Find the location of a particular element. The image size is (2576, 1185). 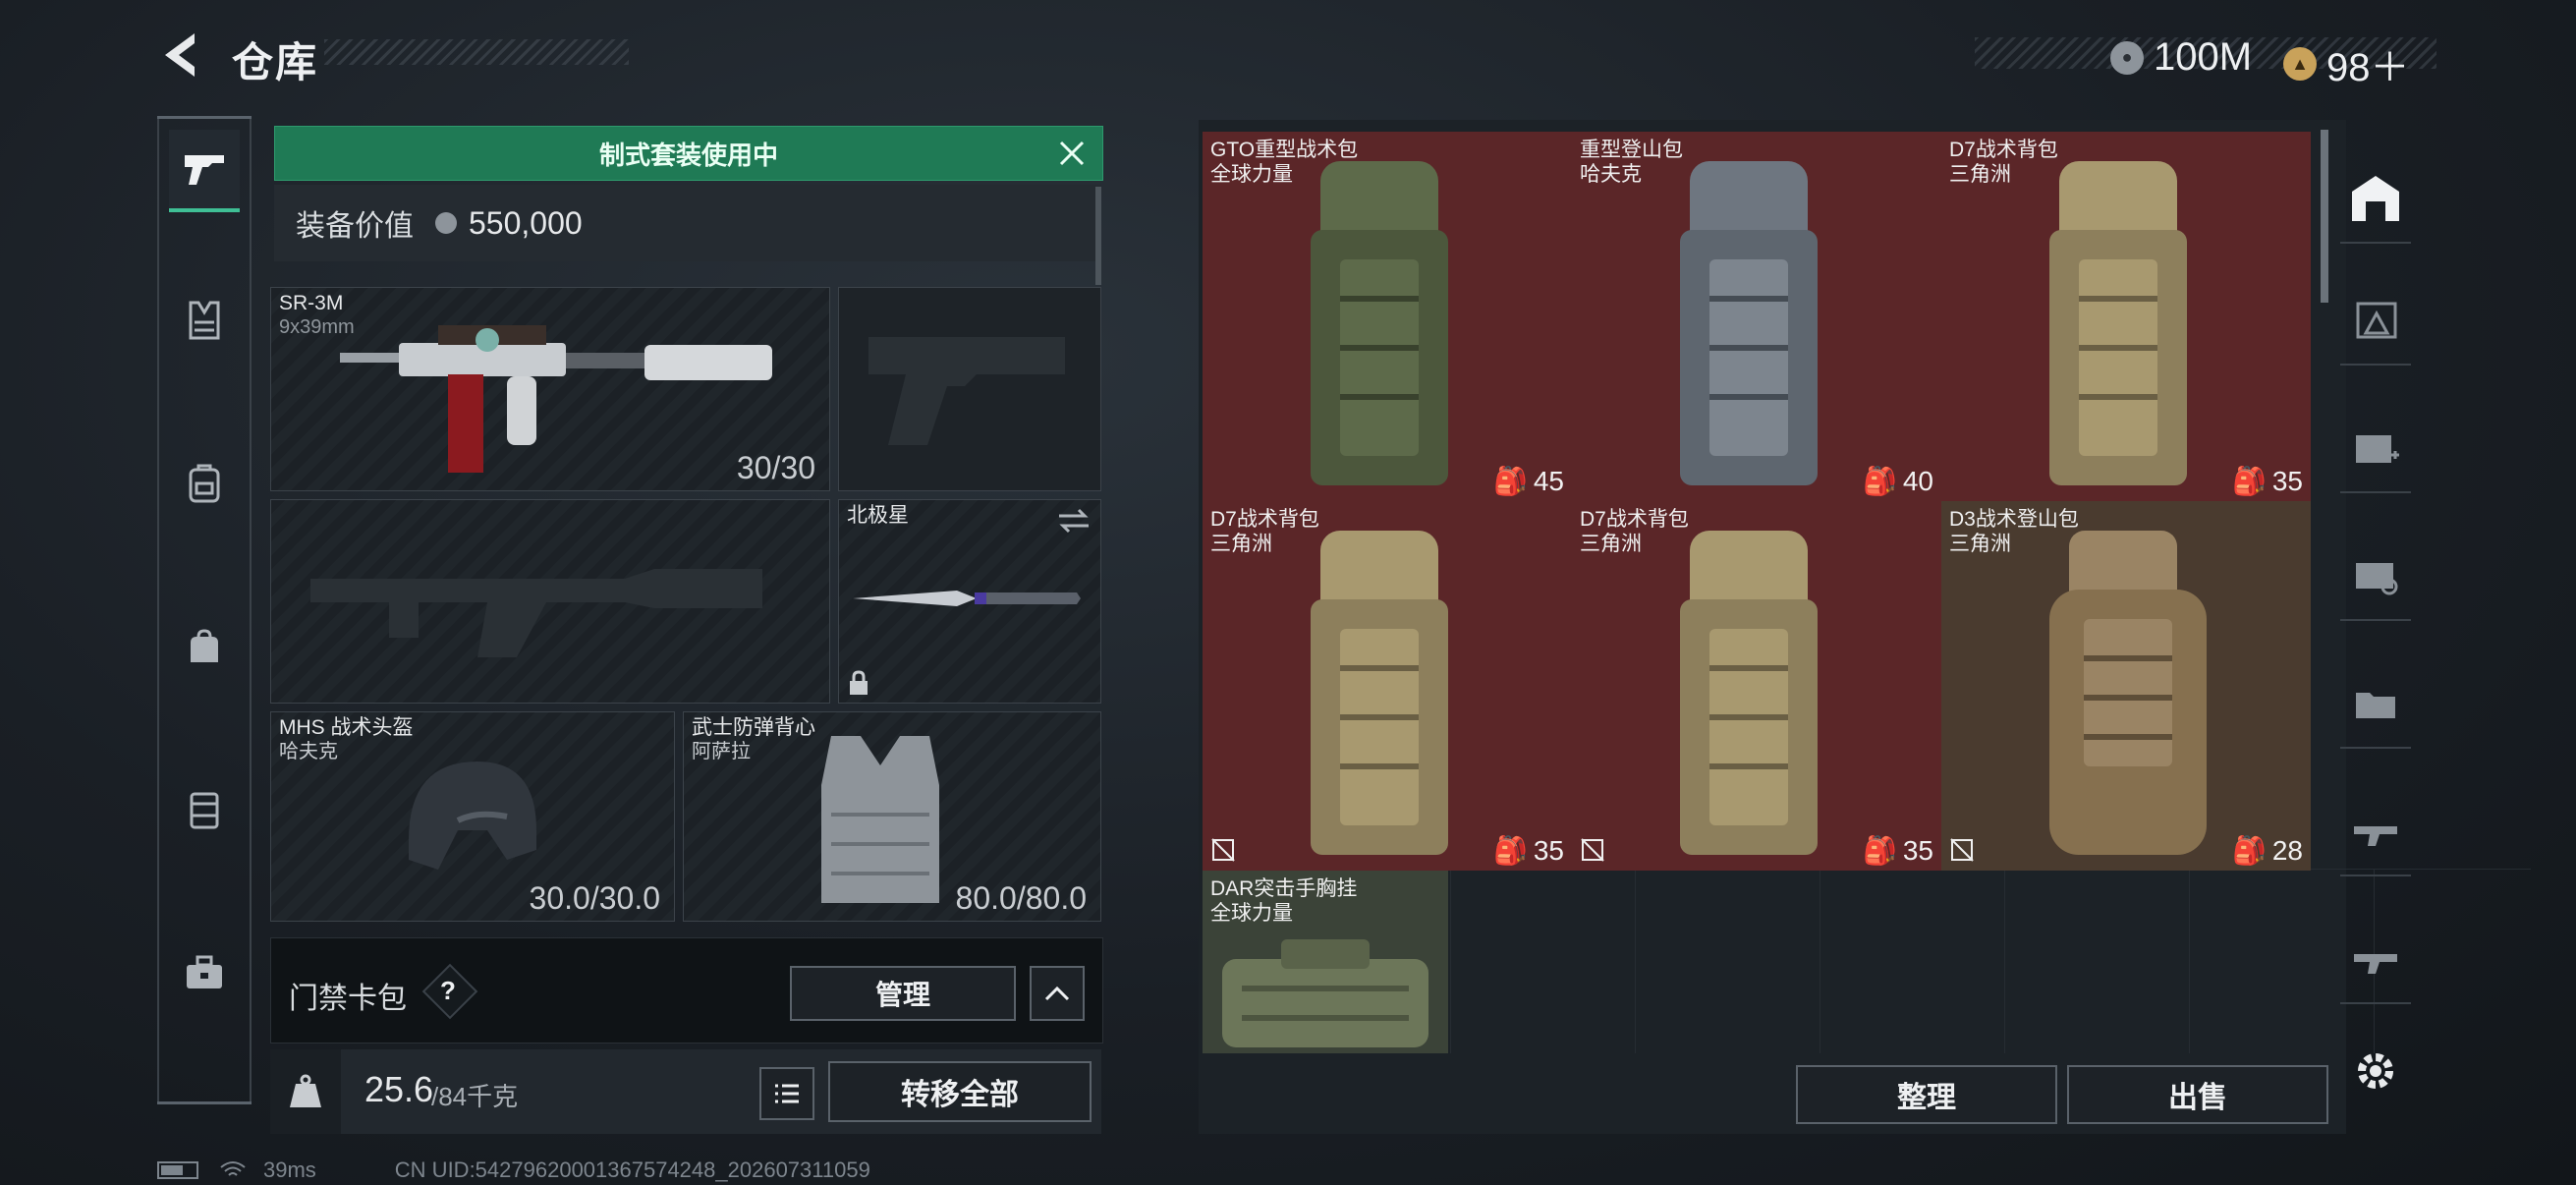

vest-icon is located at coordinates (204, 320).